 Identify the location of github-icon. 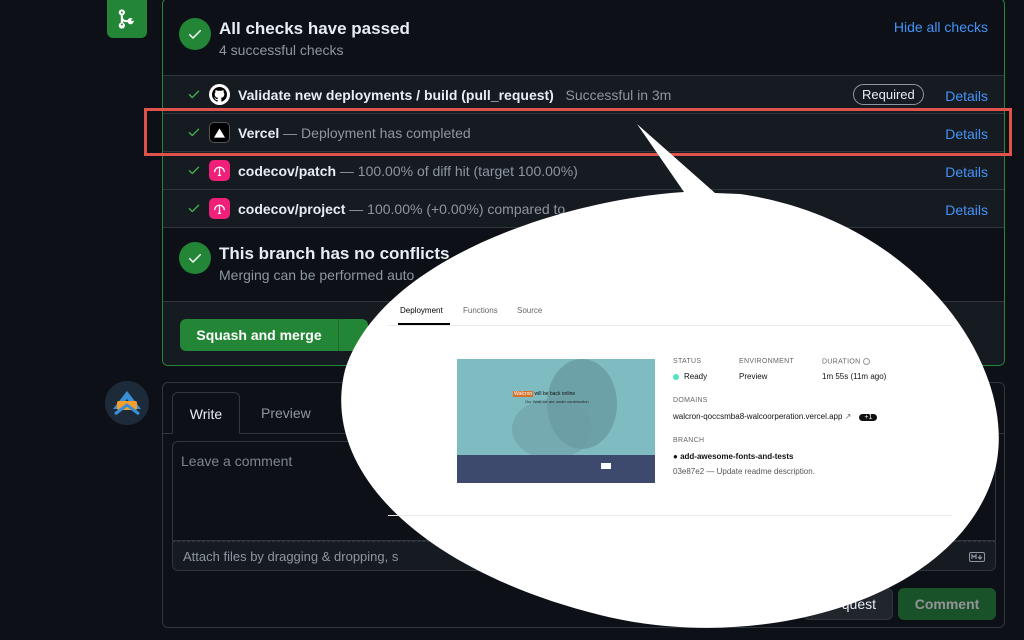
(219, 94).